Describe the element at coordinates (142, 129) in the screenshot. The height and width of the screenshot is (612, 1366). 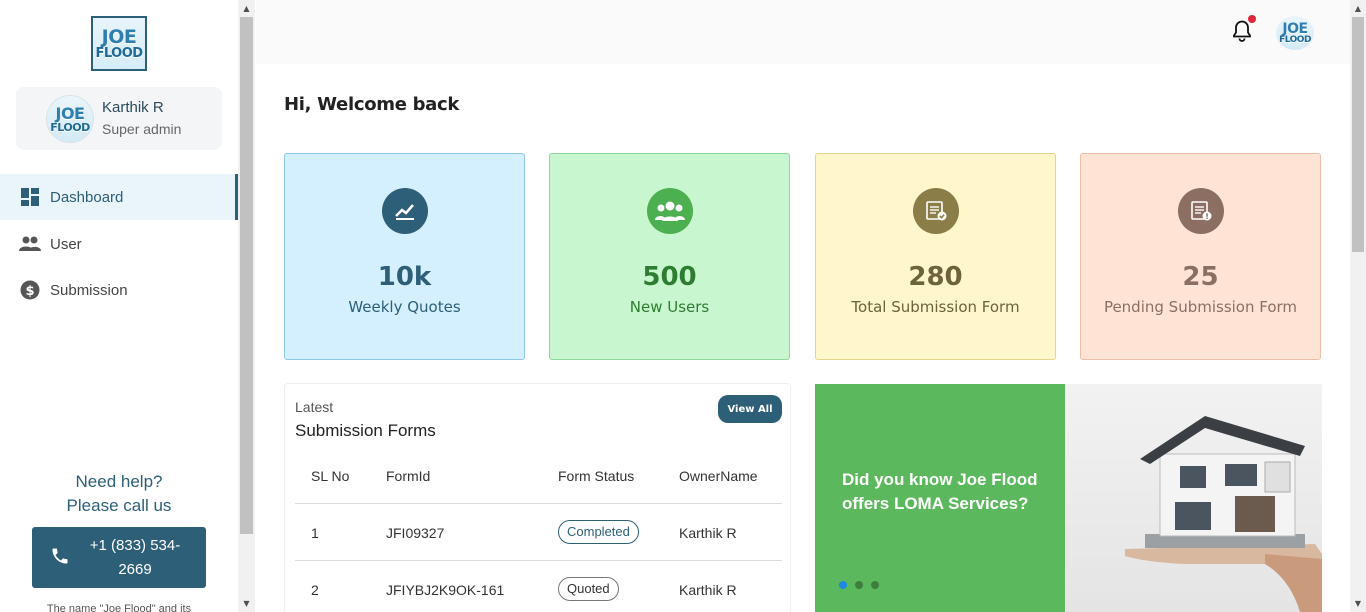
I see `profile-role: Super admin` at that location.